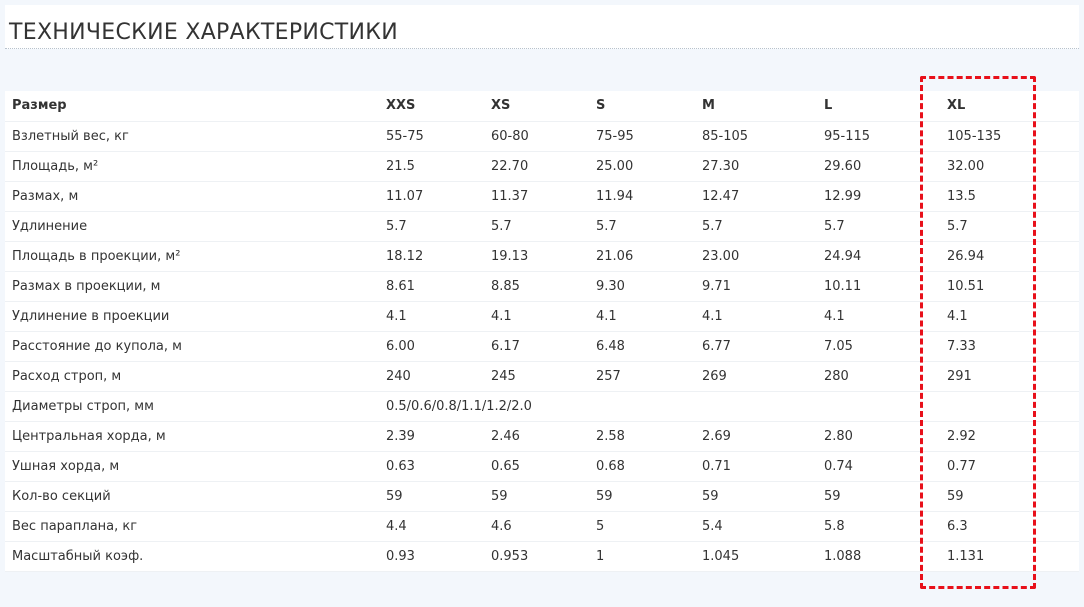 The height and width of the screenshot is (607, 1084). I want to click on table-cell: 2.39, so click(431, 436).